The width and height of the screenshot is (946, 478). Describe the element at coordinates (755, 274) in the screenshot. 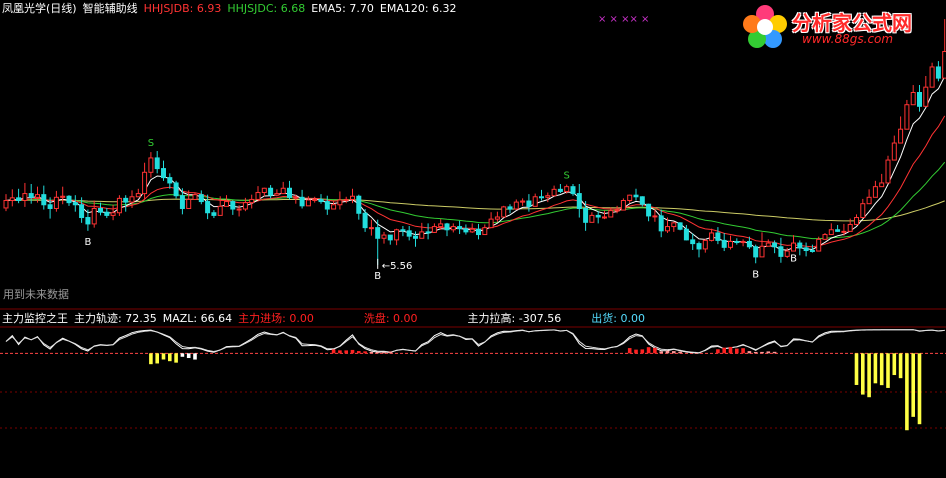

I see `signal-b-4: B` at that location.